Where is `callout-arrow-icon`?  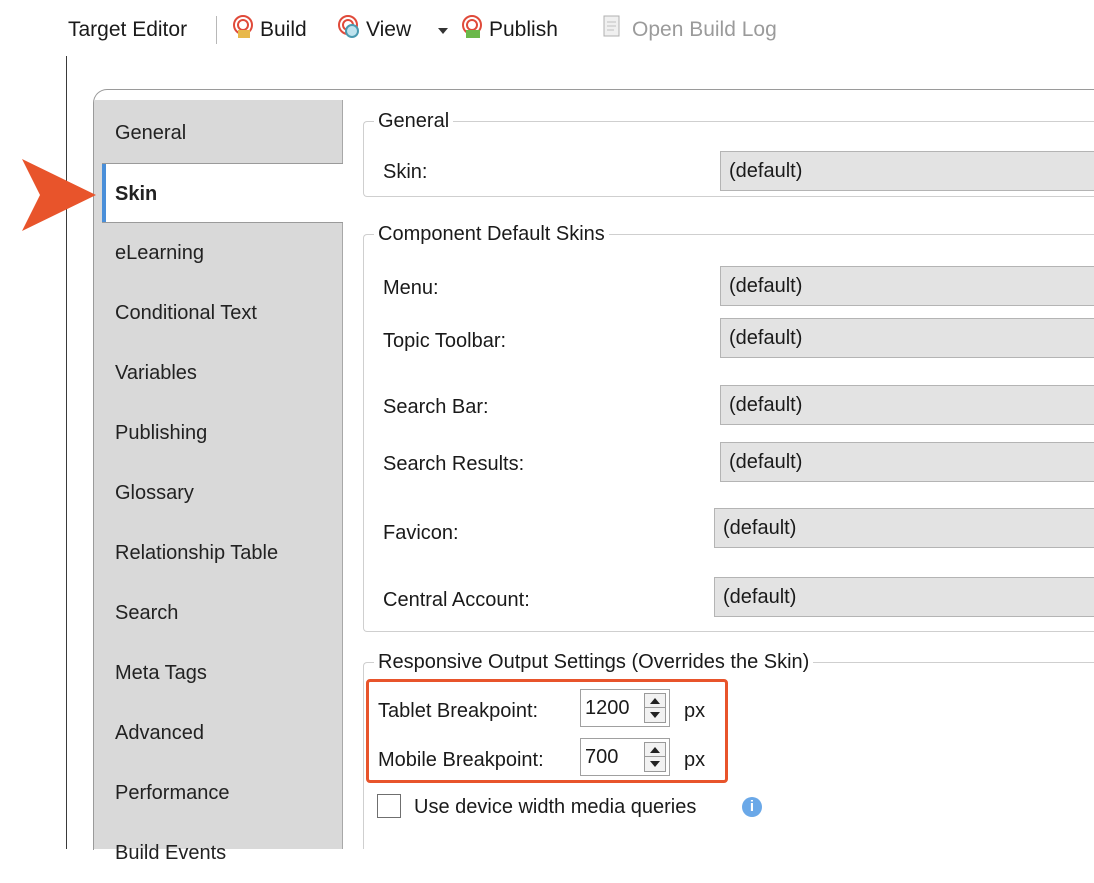 callout-arrow-icon is located at coordinates (59, 195).